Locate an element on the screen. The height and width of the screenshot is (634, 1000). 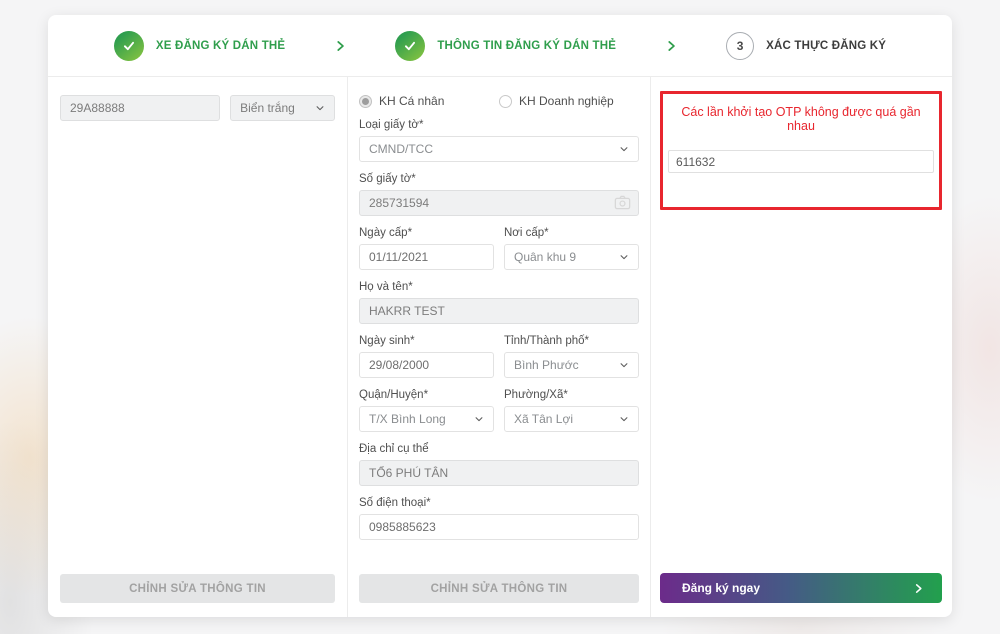
radio-business: KH Doanh nghiệp is located at coordinates (569, 101).